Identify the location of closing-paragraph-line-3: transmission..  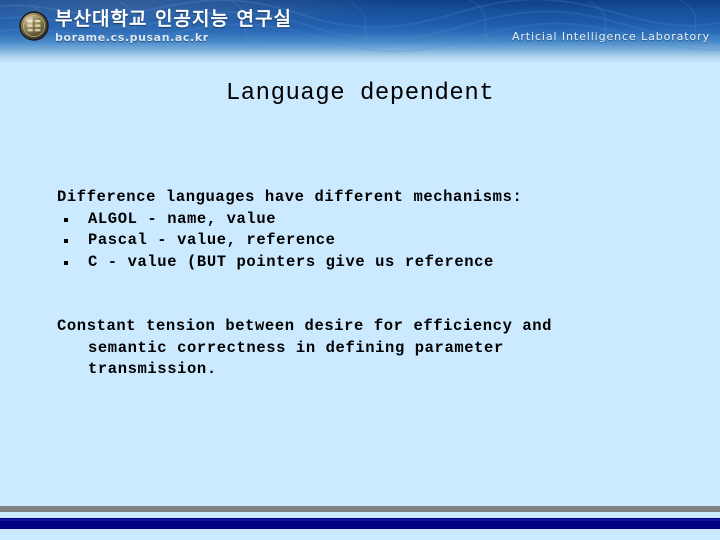
(152, 369).